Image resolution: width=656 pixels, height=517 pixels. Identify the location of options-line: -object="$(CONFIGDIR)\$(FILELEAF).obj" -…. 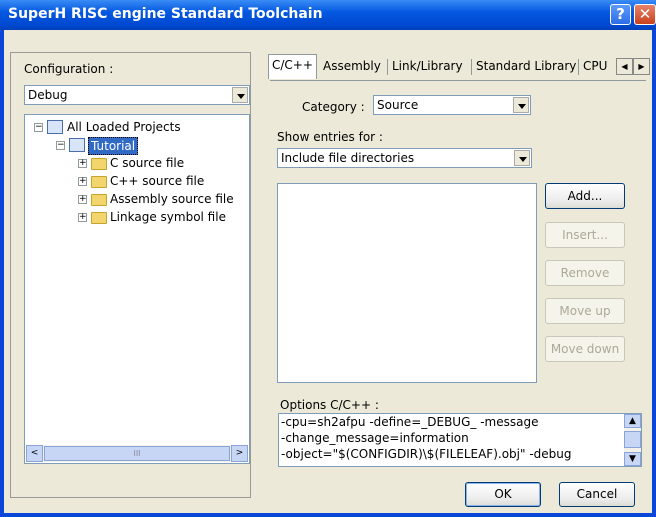
(426, 454).